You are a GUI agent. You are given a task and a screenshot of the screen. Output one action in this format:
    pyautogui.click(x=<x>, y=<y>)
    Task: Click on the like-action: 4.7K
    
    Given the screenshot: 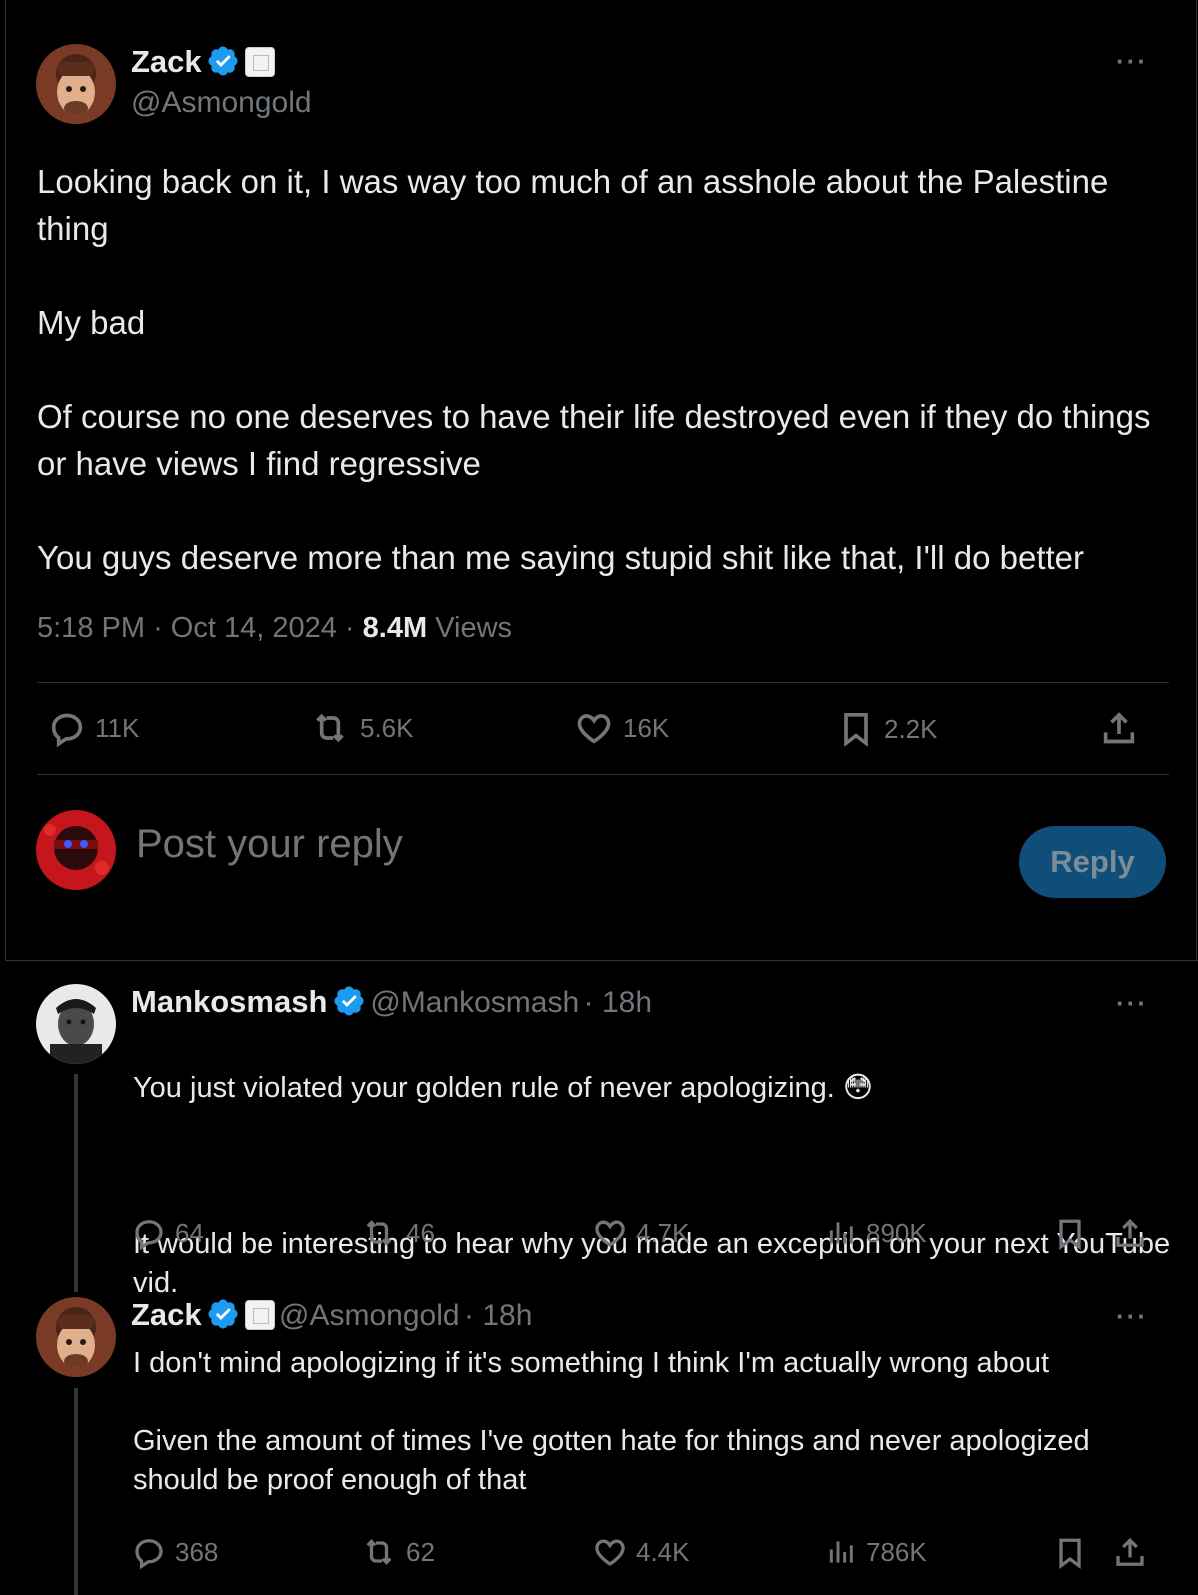 What is the action you would take?
    pyautogui.click(x=641, y=1233)
    